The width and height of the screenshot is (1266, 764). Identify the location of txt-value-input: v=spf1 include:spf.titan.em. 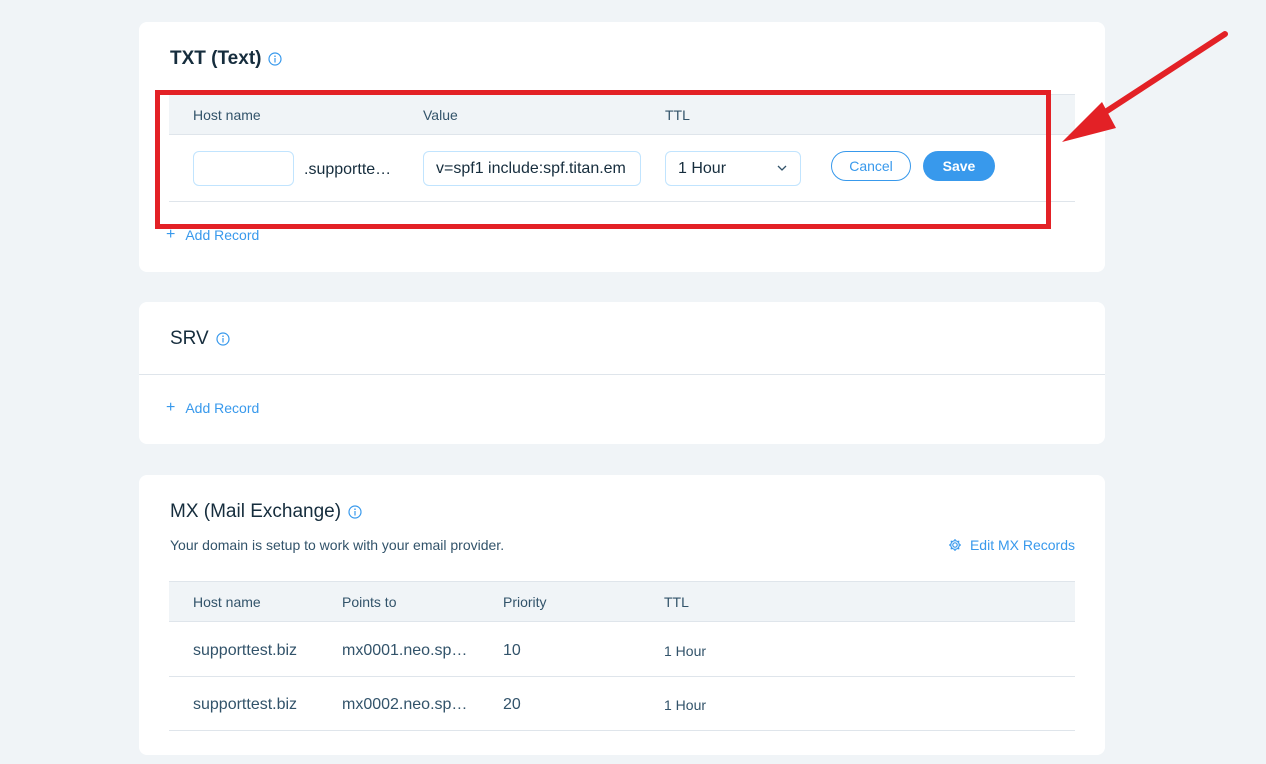
(532, 168).